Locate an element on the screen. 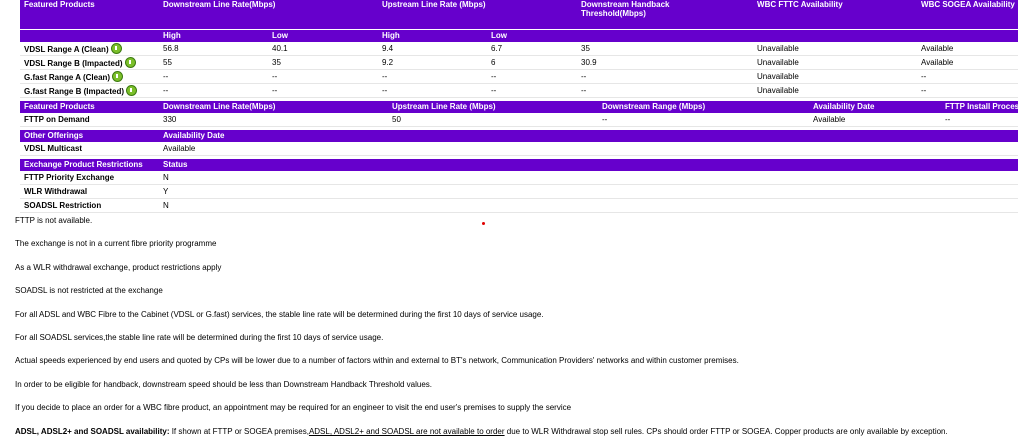 The image size is (1021, 439). table-row: SOADSL Restriction N is located at coordinates (519, 205).